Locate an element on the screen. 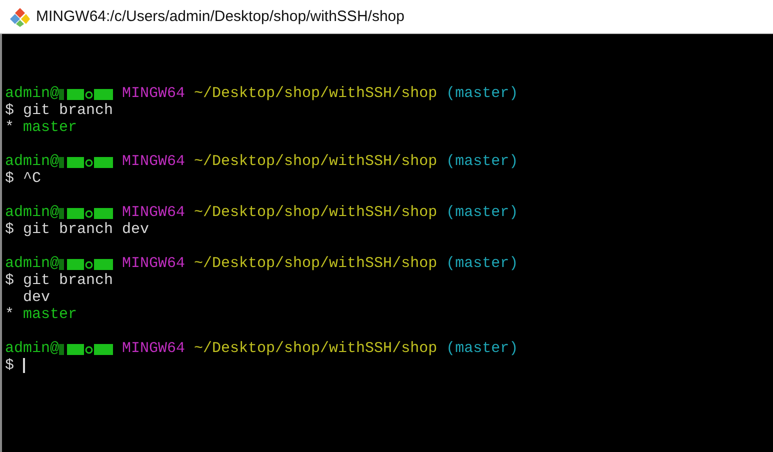 The image size is (773, 452). window-title: MINGW64:/c/Users/admin/Desktop/shop/withSSH/shop is located at coordinates (220, 16).